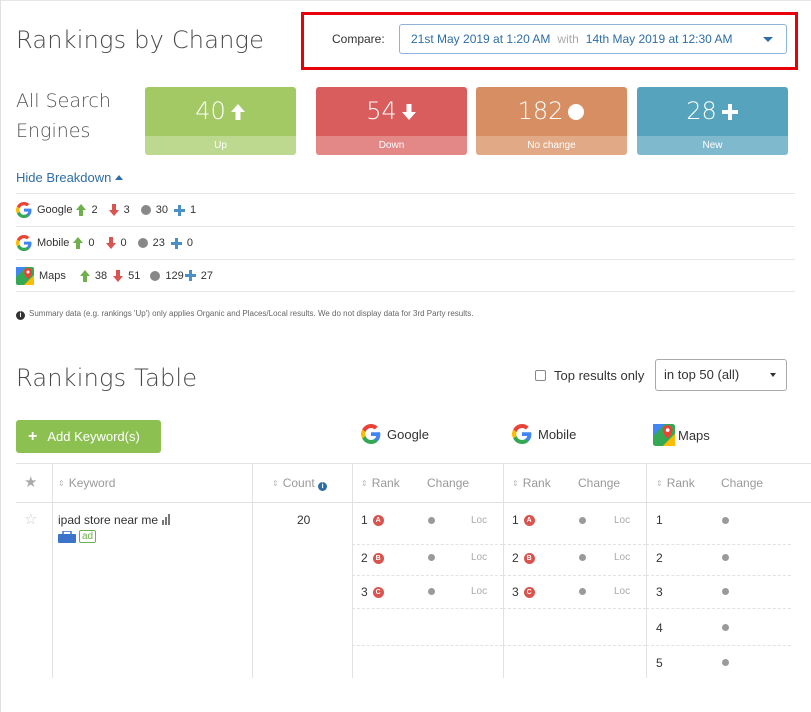 The image size is (811, 712). Describe the element at coordinates (659, 663) in the screenshot. I see `maps-rank-5: 5` at that location.